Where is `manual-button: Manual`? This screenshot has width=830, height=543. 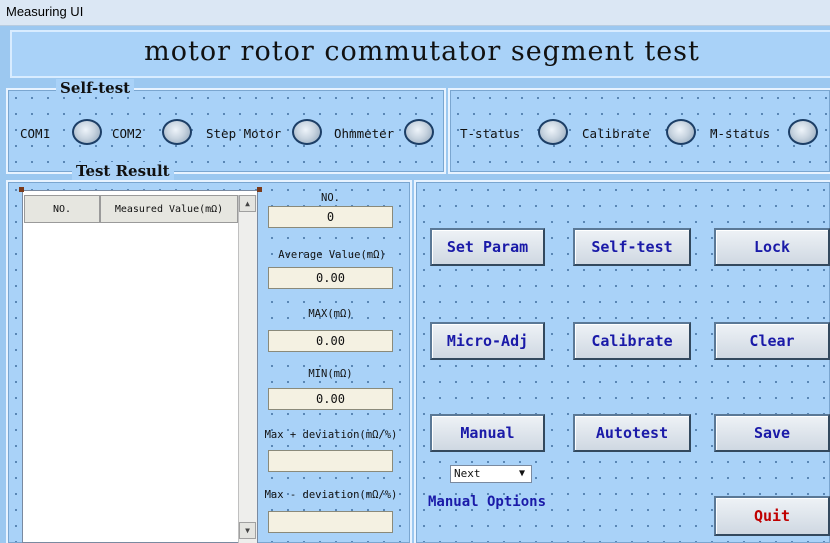
manual-button: Manual is located at coordinates (487, 433).